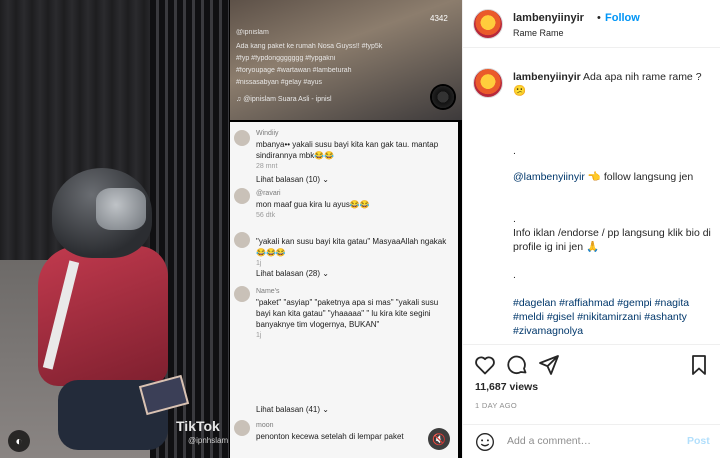 The image size is (720, 458). What do you see at coordinates (121, 209) in the screenshot?
I see `visor-graphic` at bounding box center [121, 209].